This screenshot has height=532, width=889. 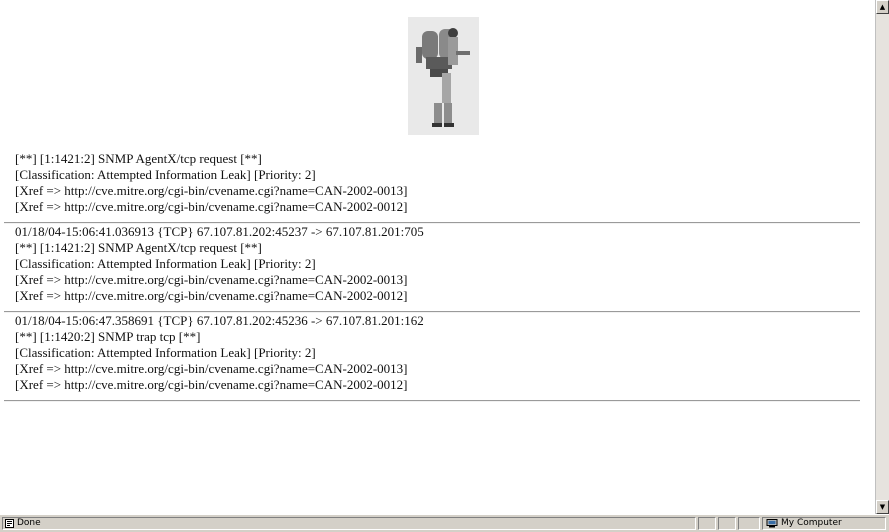 I want to click on security-zone: My Computer, so click(x=824, y=523).